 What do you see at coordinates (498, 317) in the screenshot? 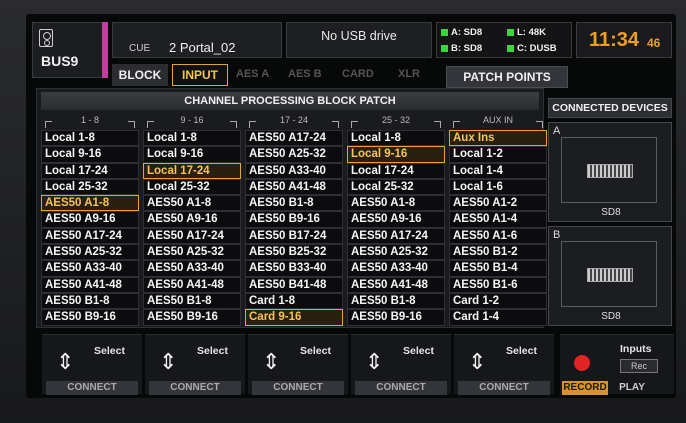
I see `patch-option: Card 1-4` at bounding box center [498, 317].